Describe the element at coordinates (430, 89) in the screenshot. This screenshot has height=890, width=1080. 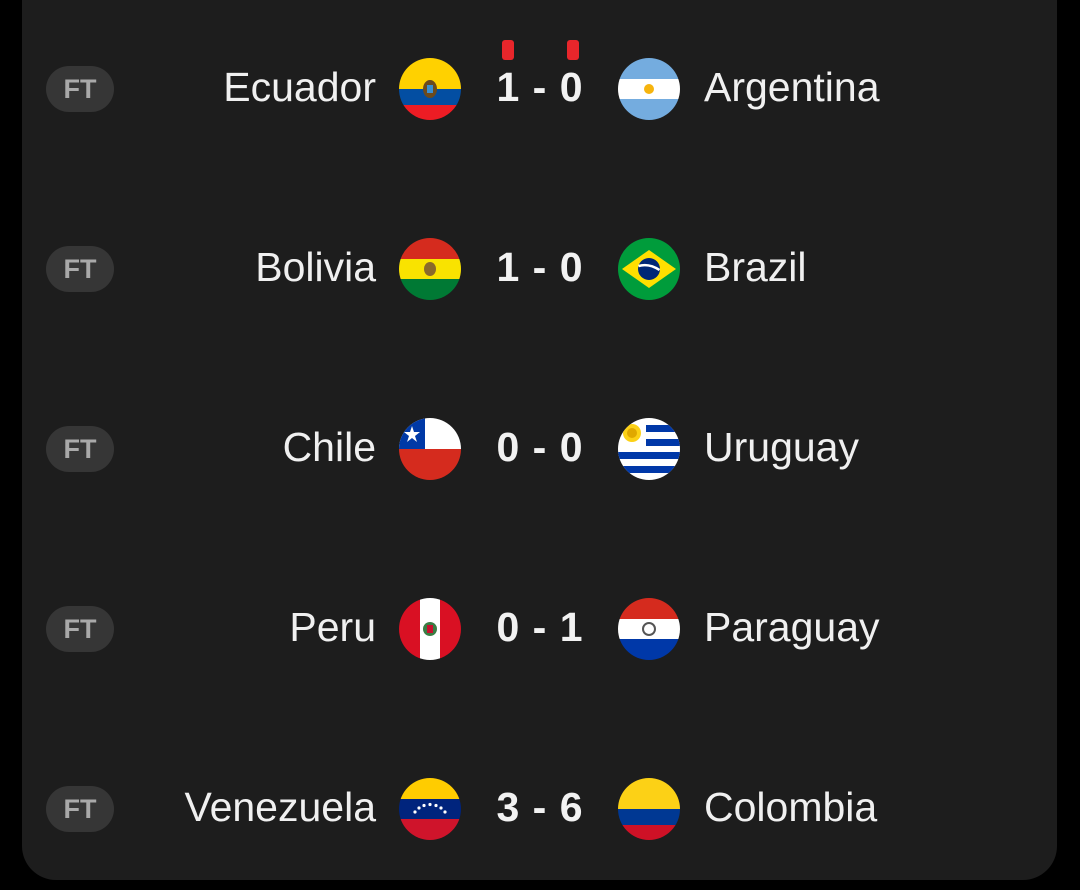
I see `ecuador-flag-icon` at that location.